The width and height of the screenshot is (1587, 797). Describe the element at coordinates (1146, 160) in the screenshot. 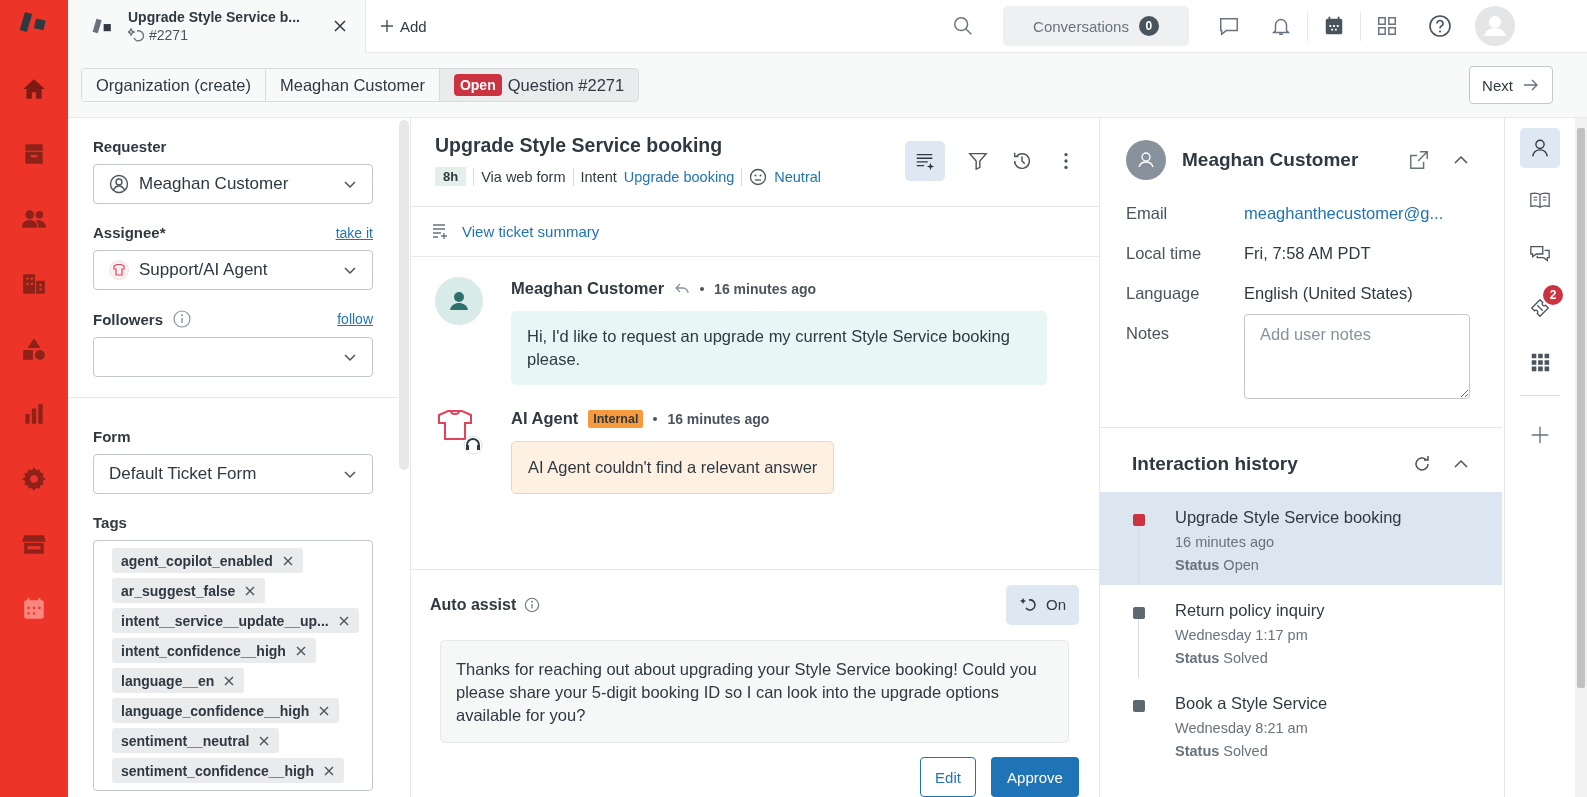

I see `customer-avatar-icon` at that location.